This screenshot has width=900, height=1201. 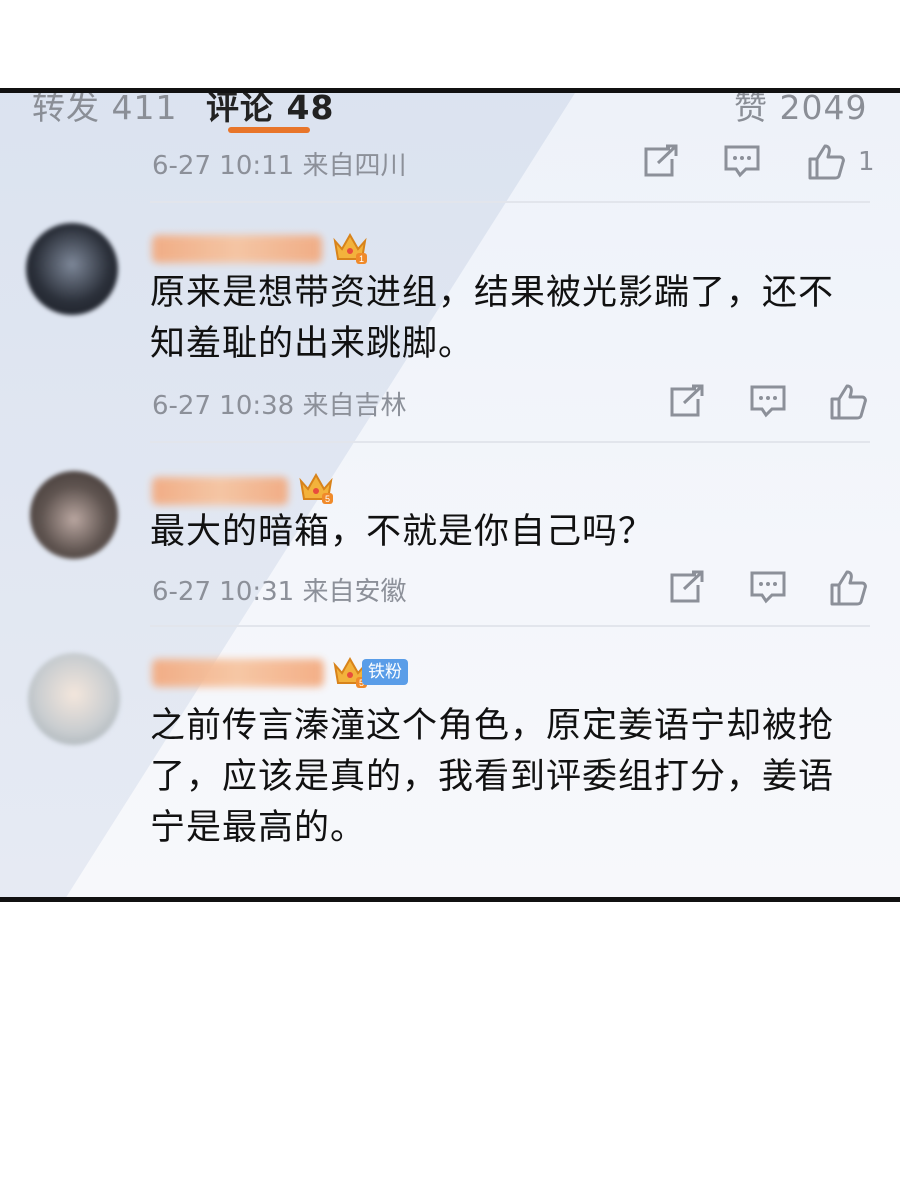 What do you see at coordinates (350, 248) in the screenshot?
I see `crown-icon: 1` at bounding box center [350, 248].